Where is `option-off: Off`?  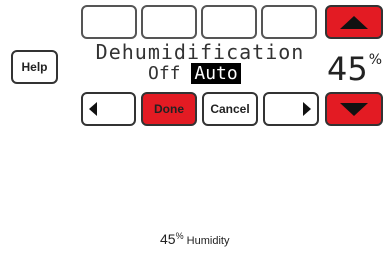 option-off: Off is located at coordinates (164, 73).